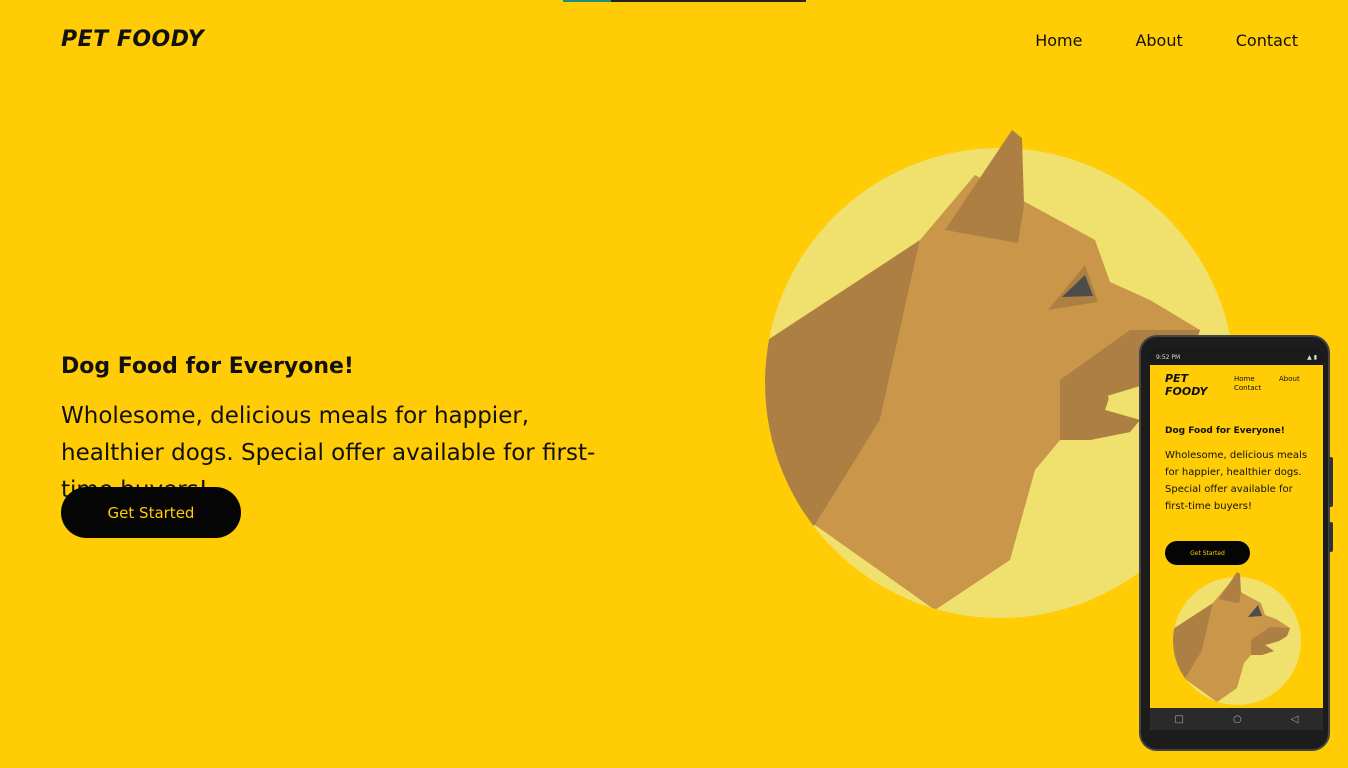  I want to click on phone-nav-bar: □ ○ ◁, so click(1236, 719).